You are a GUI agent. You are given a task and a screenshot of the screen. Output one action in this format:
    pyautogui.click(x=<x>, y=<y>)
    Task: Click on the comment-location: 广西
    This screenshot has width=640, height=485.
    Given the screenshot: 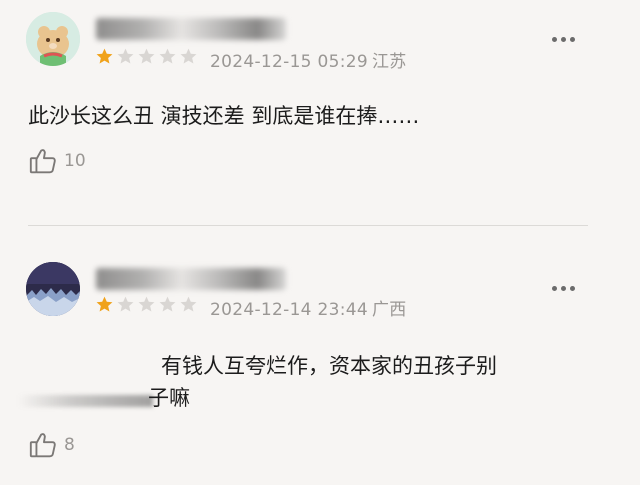 What is the action you would take?
    pyautogui.click(x=389, y=310)
    